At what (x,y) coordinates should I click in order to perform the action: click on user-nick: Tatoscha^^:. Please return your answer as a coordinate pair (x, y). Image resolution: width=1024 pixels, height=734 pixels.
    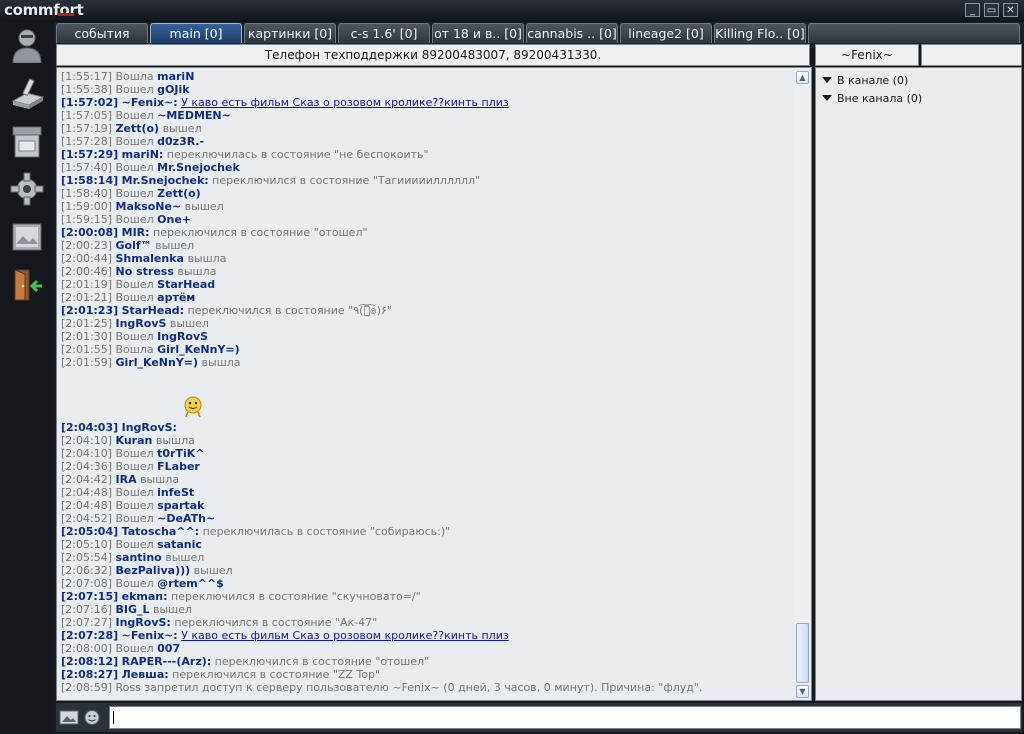
    Looking at the image, I should click on (160, 531).